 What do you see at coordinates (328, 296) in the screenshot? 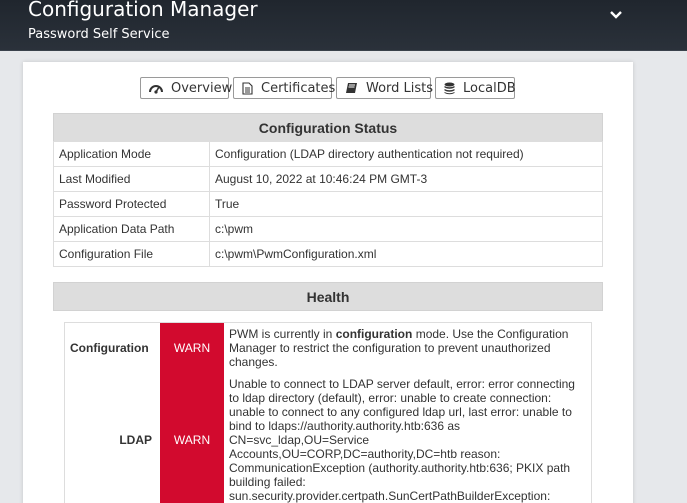
I see `health-heading: Health` at bounding box center [328, 296].